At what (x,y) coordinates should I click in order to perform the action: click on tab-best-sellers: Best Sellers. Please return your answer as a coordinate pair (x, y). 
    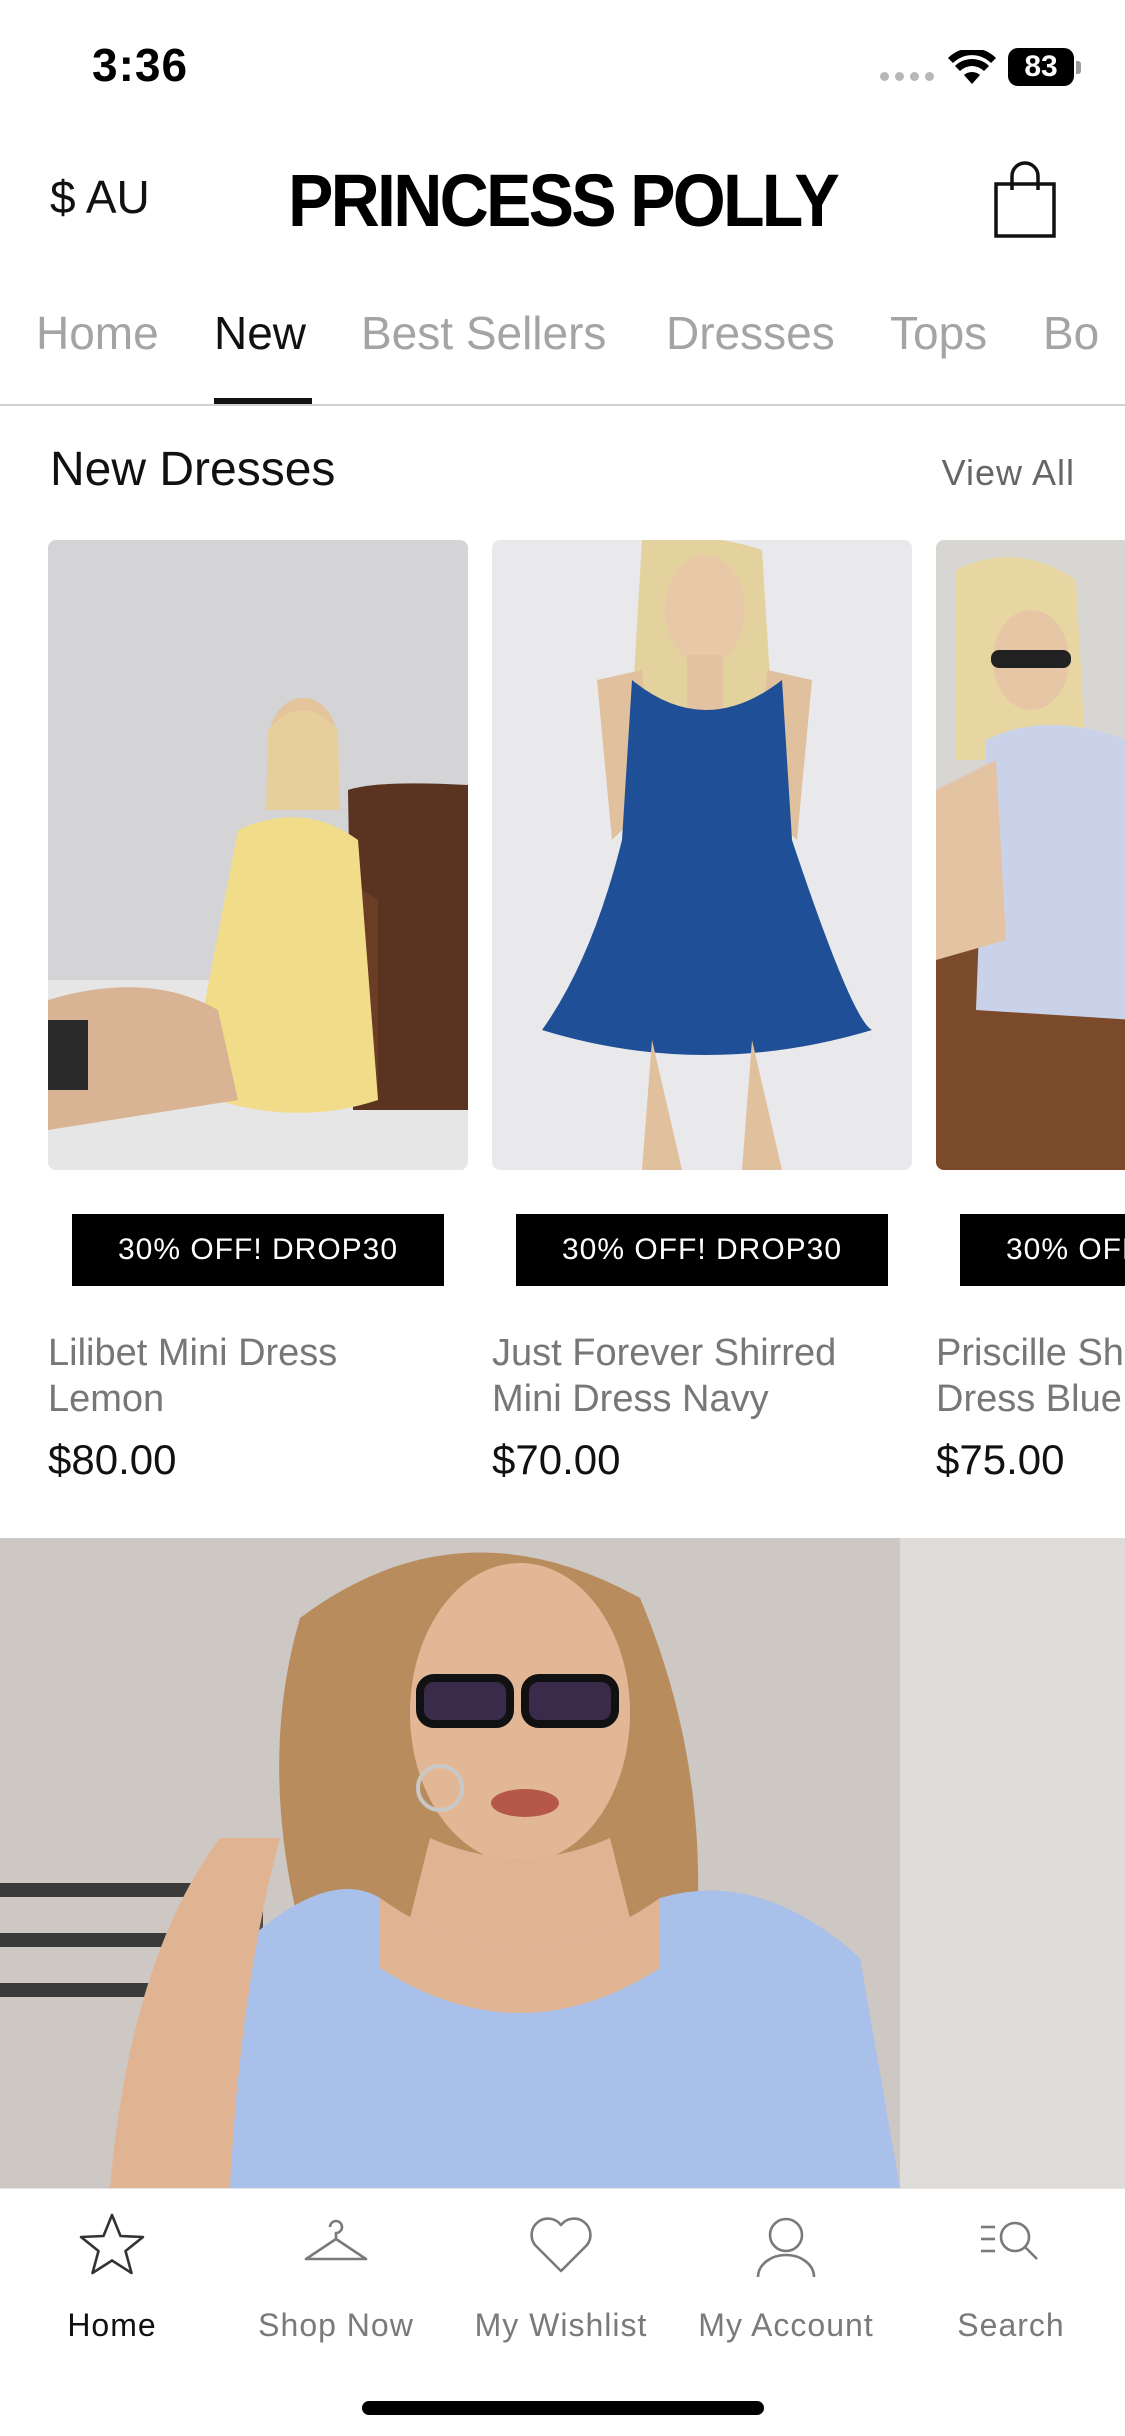
    Looking at the image, I should click on (483, 333).